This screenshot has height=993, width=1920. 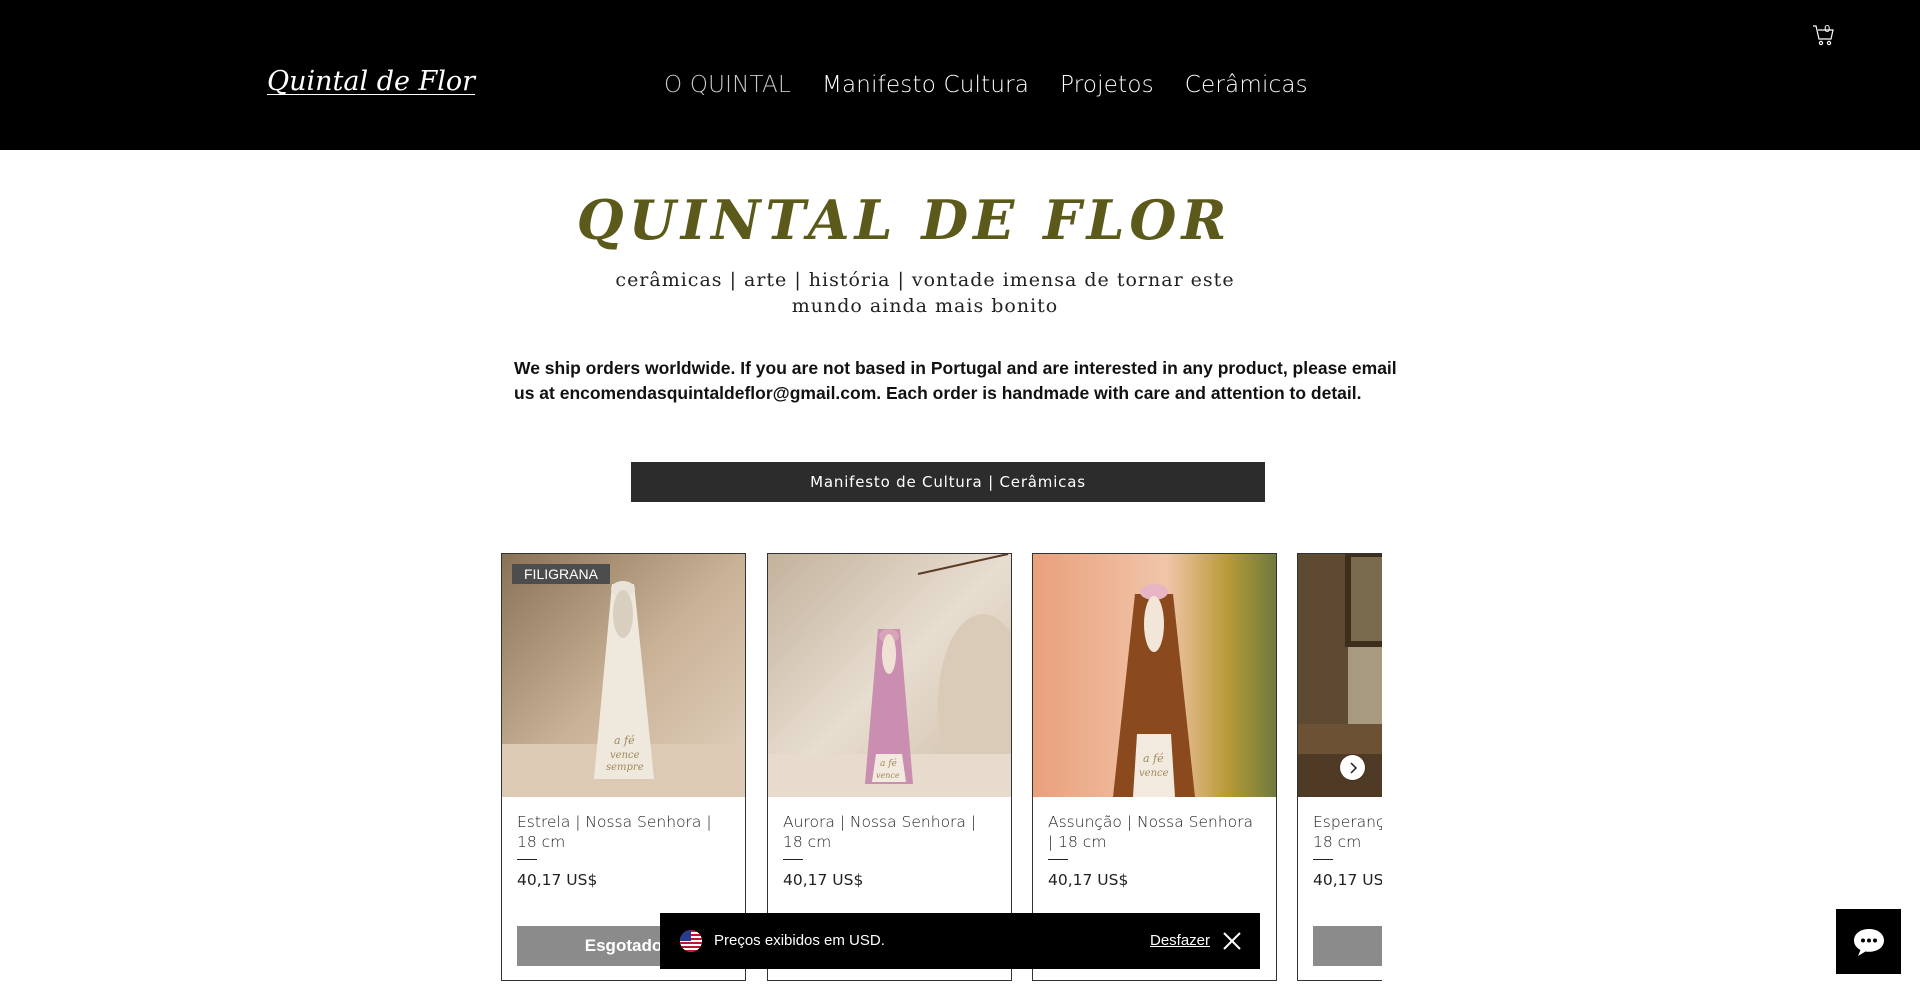 What do you see at coordinates (904, 220) in the screenshot?
I see `page-title: QUINTAL DE FLOR` at bounding box center [904, 220].